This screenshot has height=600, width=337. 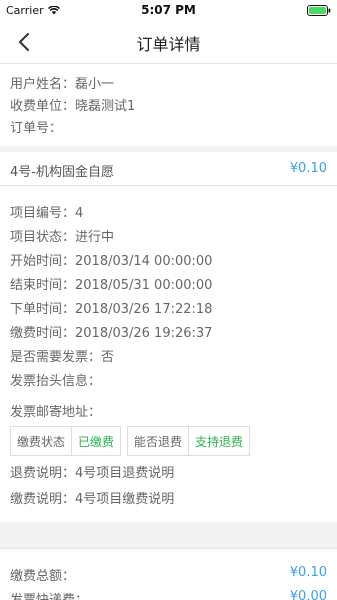 I want to click on pay-status-tag: 缴费状态 已缴费, so click(x=66, y=441).